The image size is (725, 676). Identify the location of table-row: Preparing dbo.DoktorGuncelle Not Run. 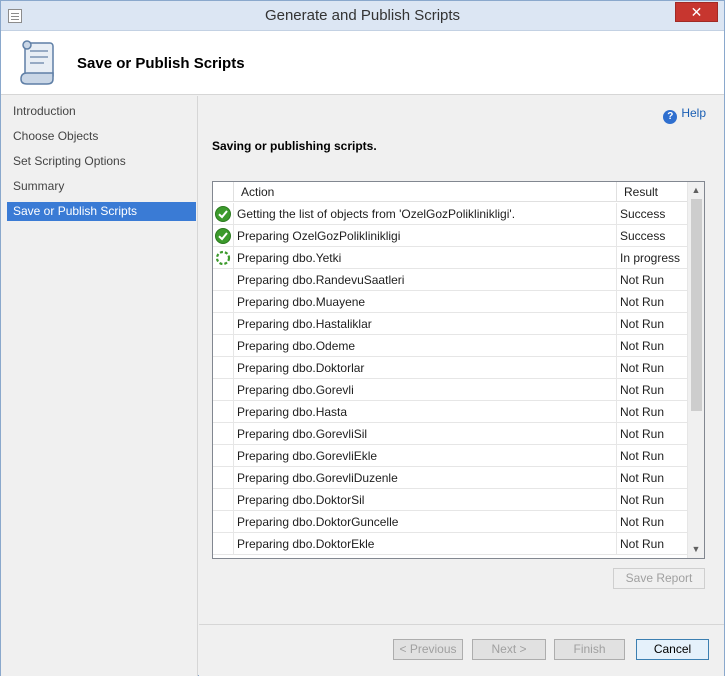
(450, 522).